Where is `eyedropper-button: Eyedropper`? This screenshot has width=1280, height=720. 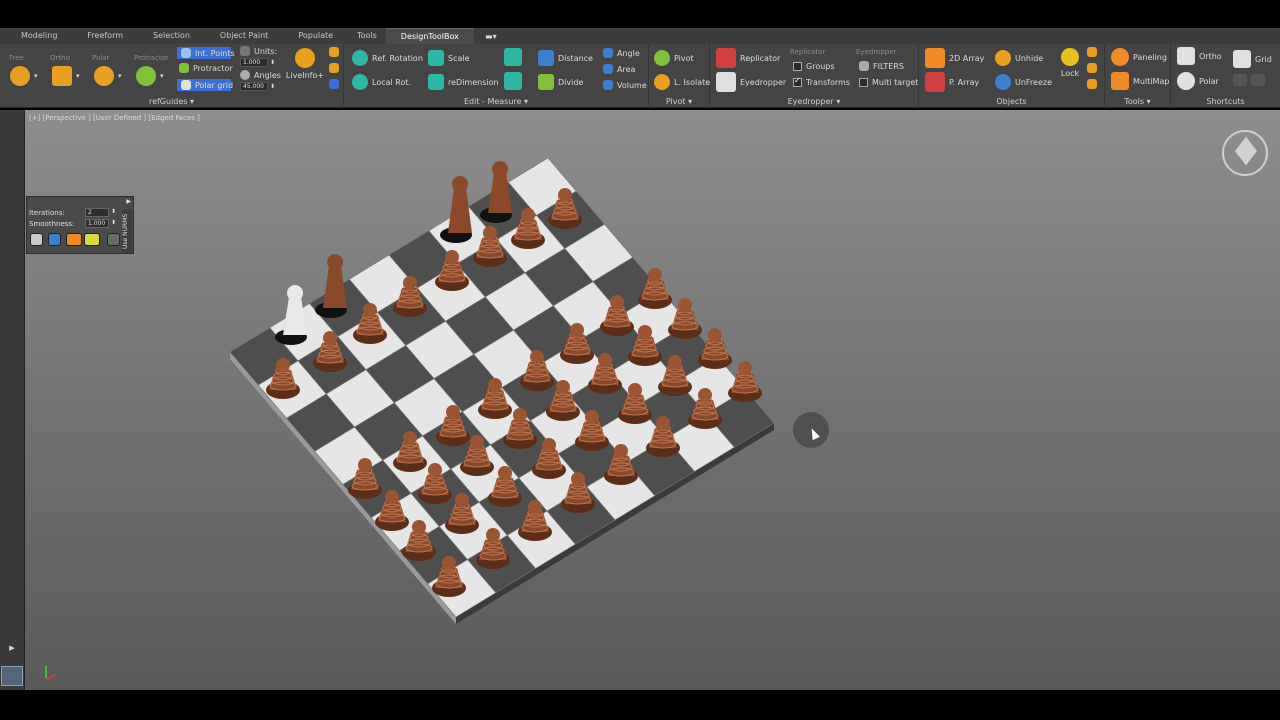 eyedropper-button: Eyedropper is located at coordinates (751, 82).